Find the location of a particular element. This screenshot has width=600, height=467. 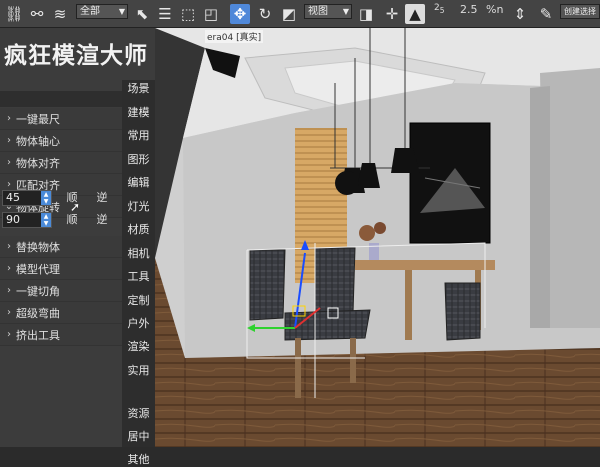

move-icon: ✥ is located at coordinates (240, 14).